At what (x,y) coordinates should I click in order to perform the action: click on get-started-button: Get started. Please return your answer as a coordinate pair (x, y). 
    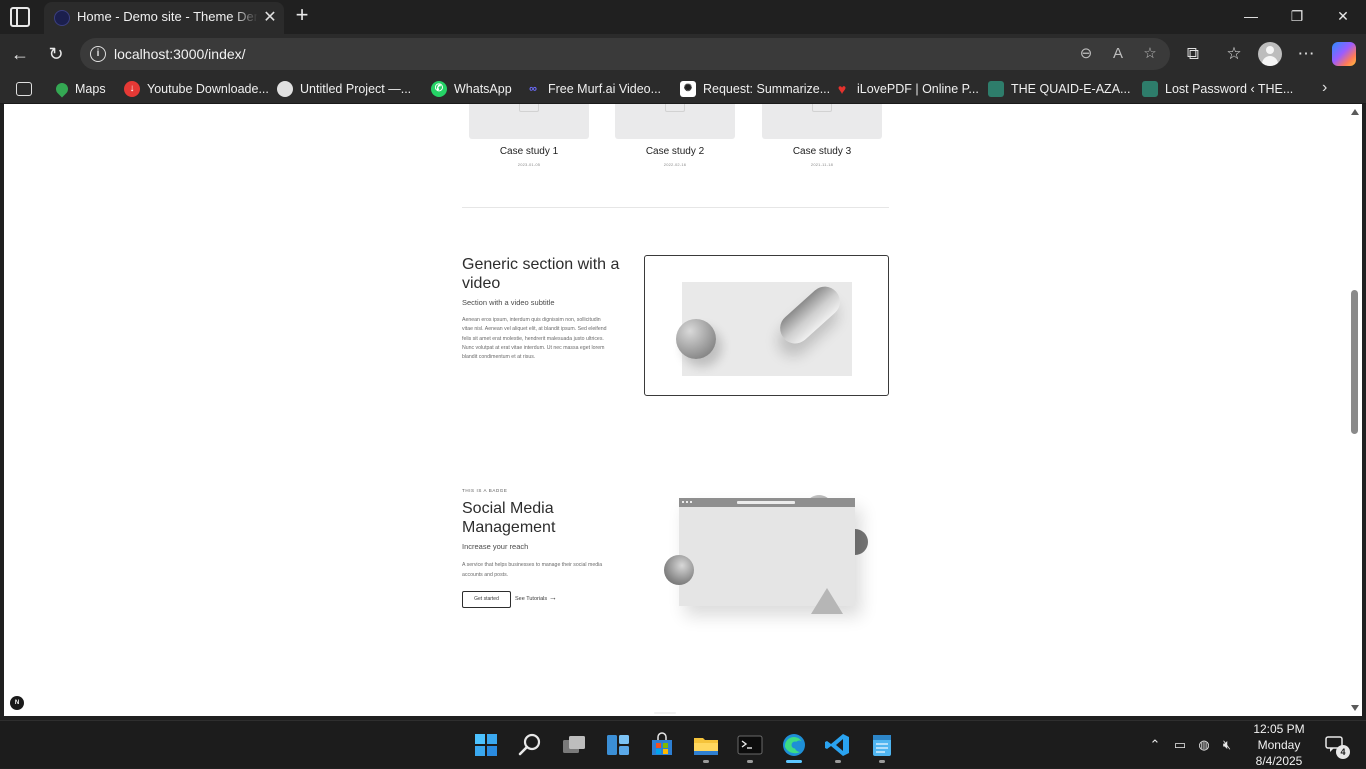
    Looking at the image, I should click on (486, 599).